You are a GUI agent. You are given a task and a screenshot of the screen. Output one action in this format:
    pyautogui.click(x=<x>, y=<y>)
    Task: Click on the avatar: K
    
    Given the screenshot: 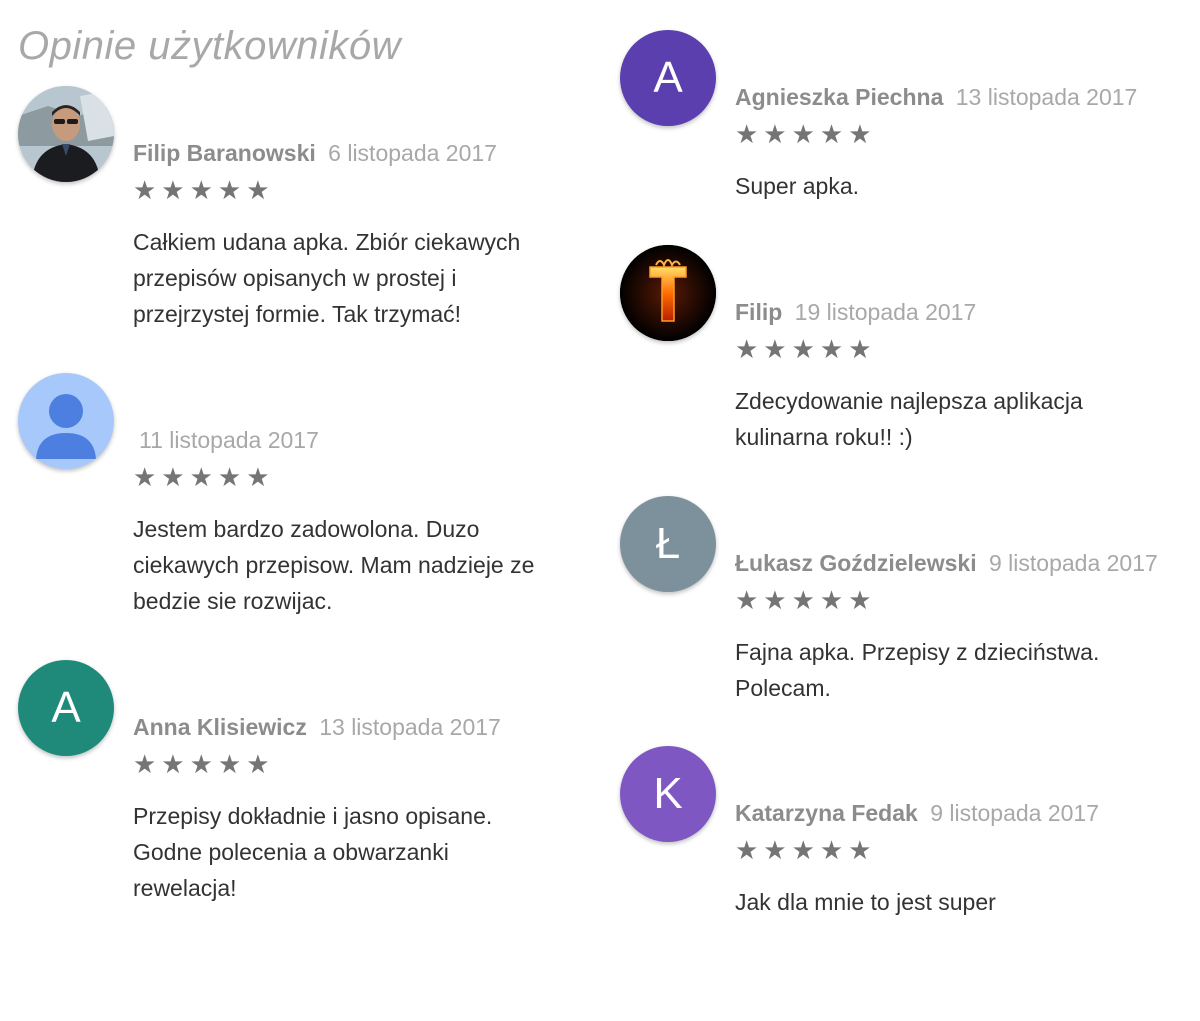 What is the action you would take?
    pyautogui.click(x=668, y=794)
    